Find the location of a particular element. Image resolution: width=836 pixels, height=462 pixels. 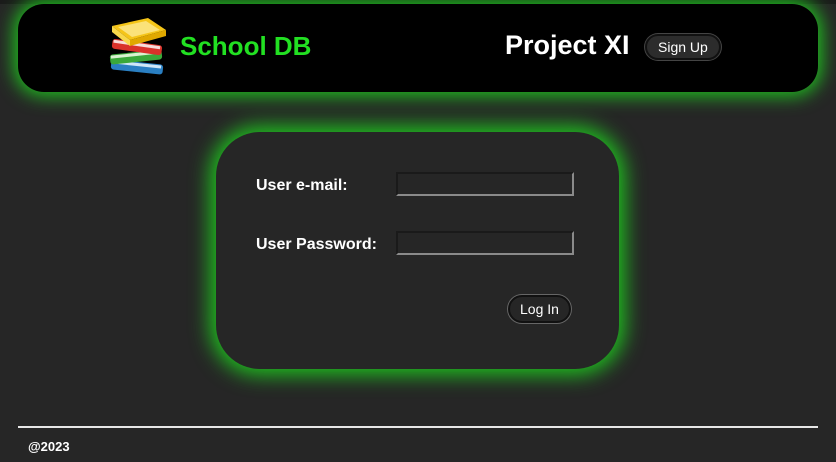

copyright-text: @2023 is located at coordinates (49, 446).